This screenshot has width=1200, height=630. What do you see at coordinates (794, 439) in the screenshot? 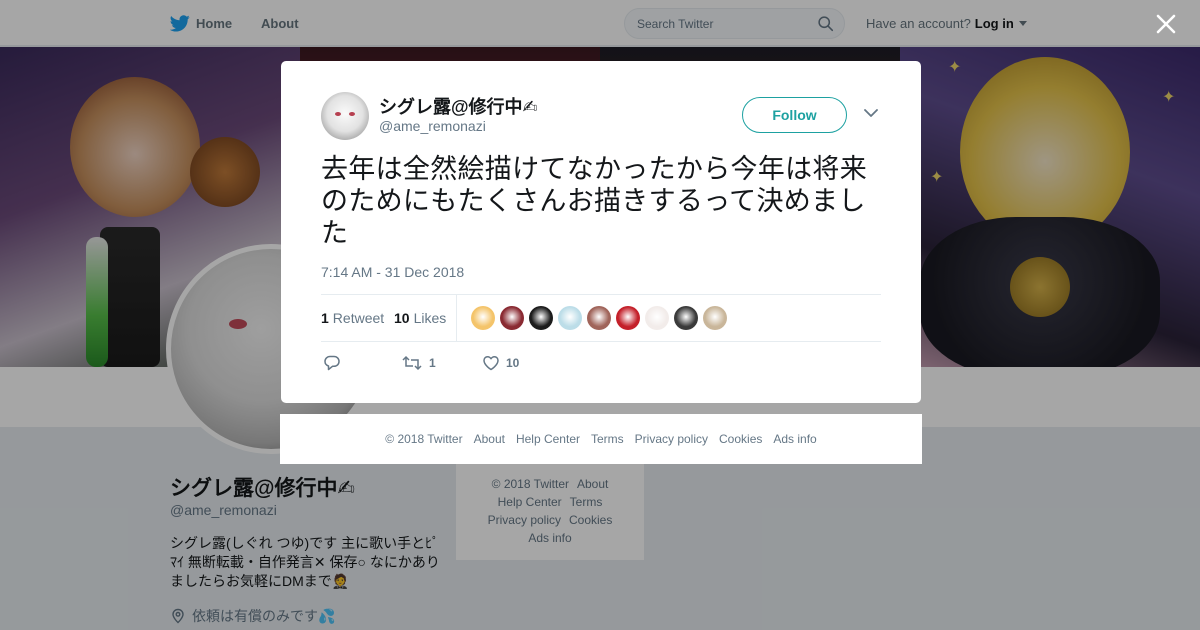
I see `footer-ads: Ads info` at bounding box center [794, 439].